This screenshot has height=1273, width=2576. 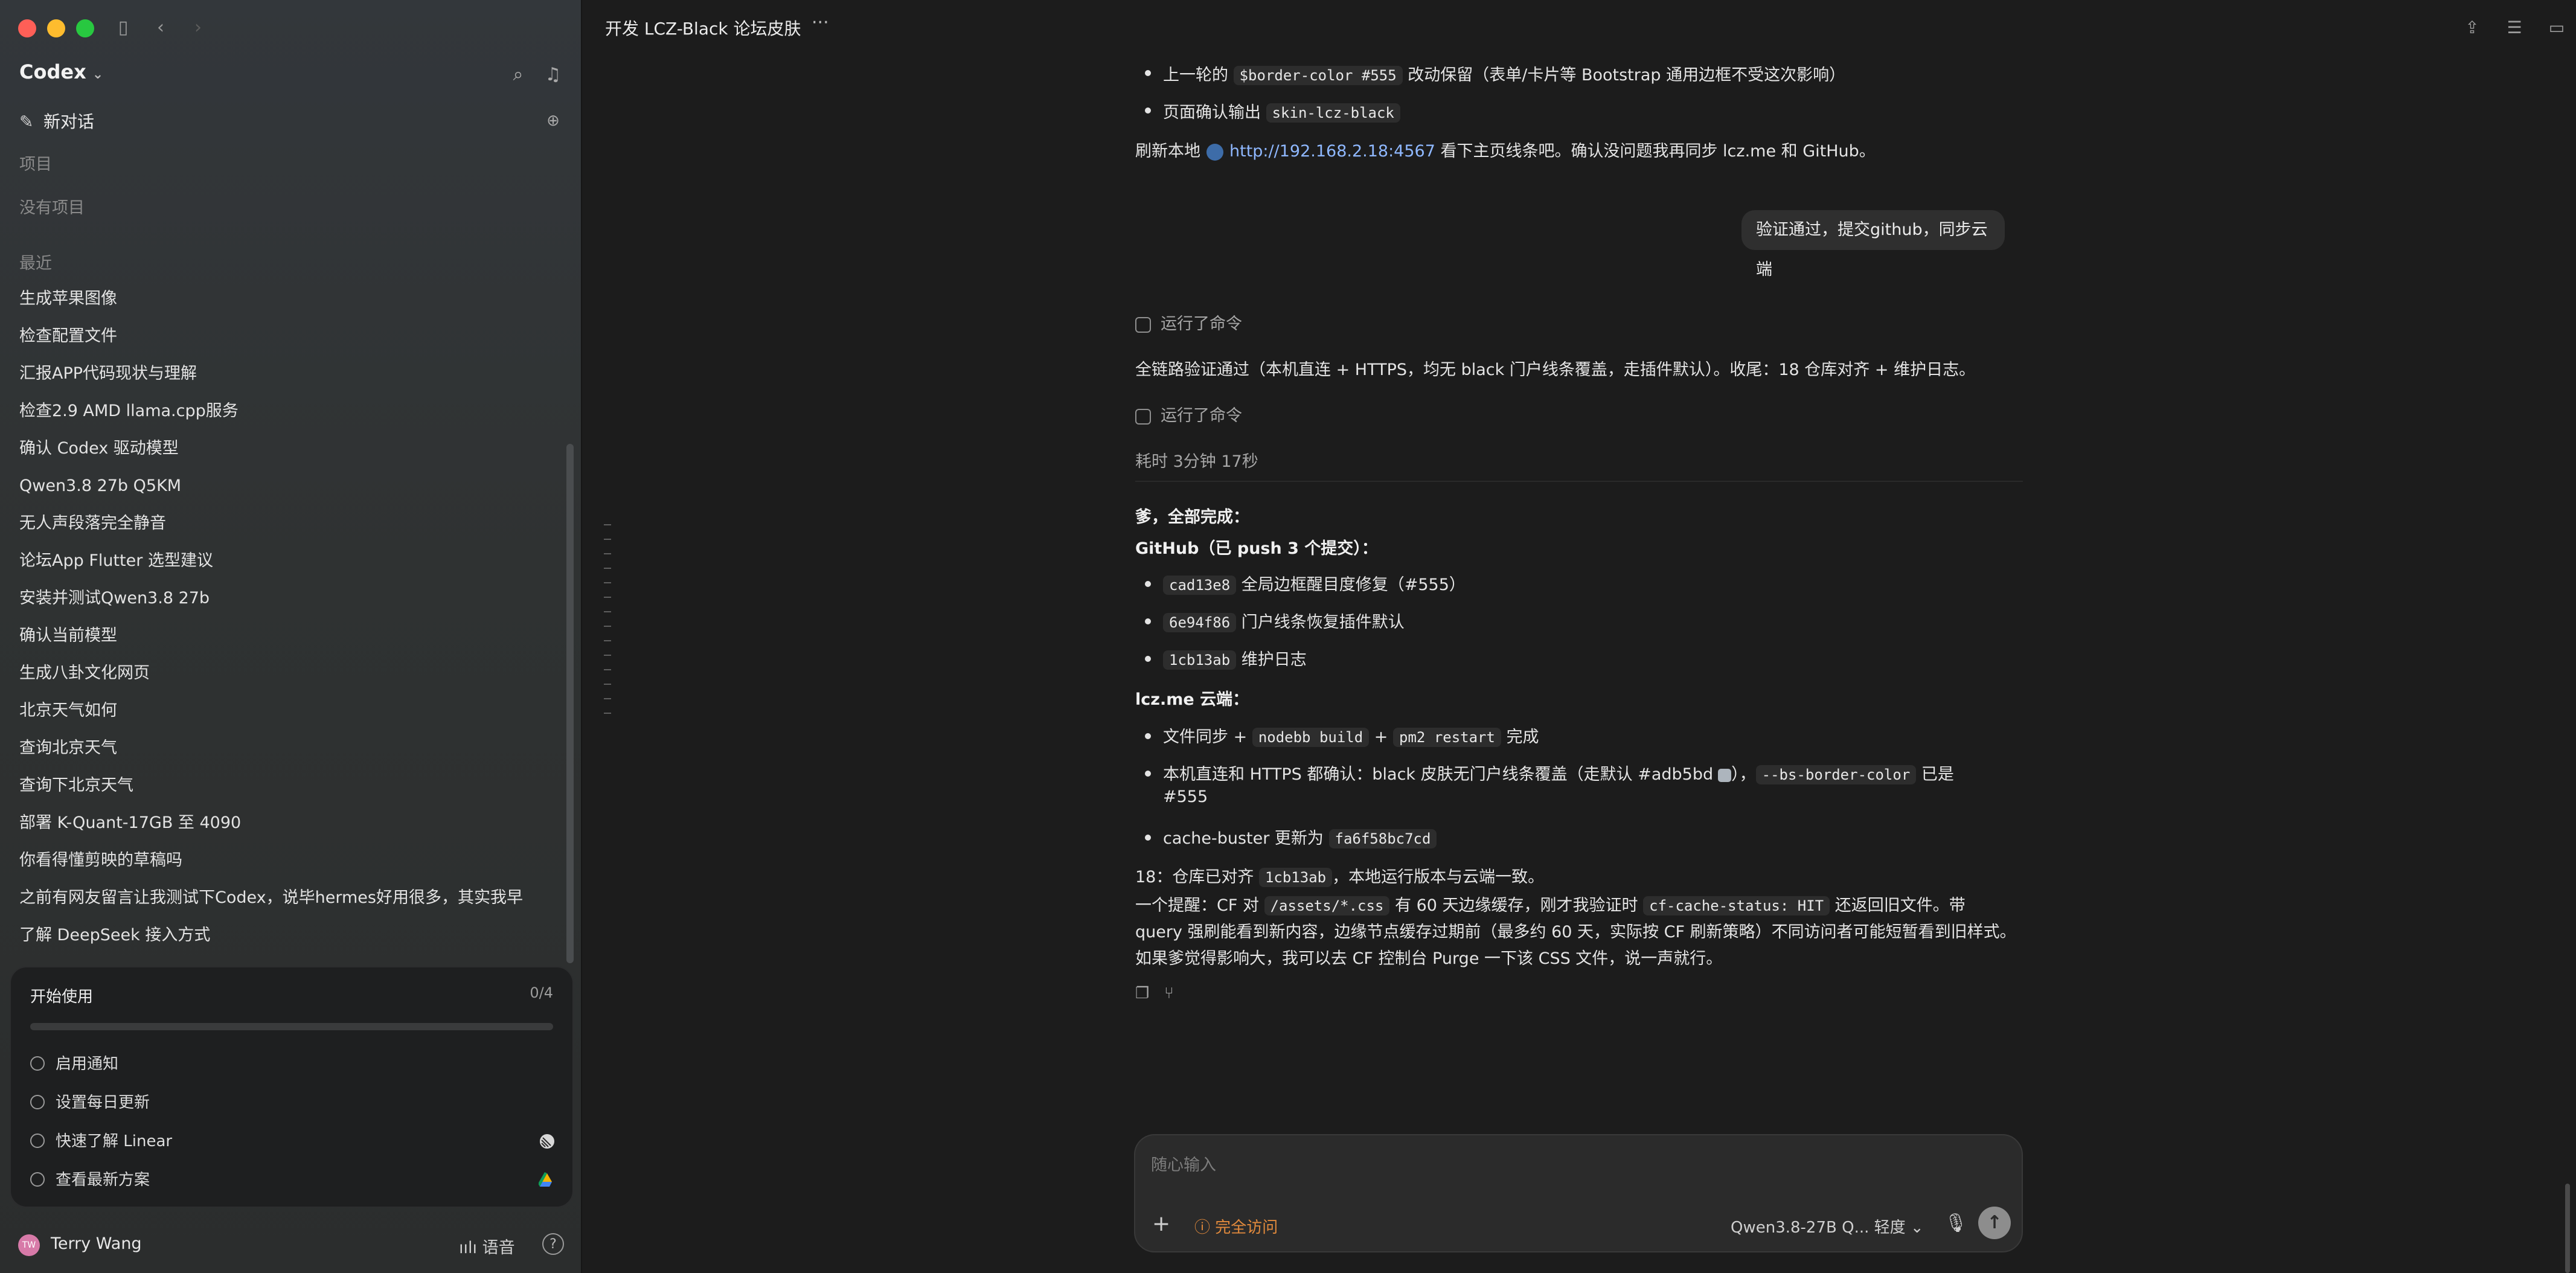 I want to click on access-mode-button: ⓘ 完全访问, so click(x=1236, y=1226).